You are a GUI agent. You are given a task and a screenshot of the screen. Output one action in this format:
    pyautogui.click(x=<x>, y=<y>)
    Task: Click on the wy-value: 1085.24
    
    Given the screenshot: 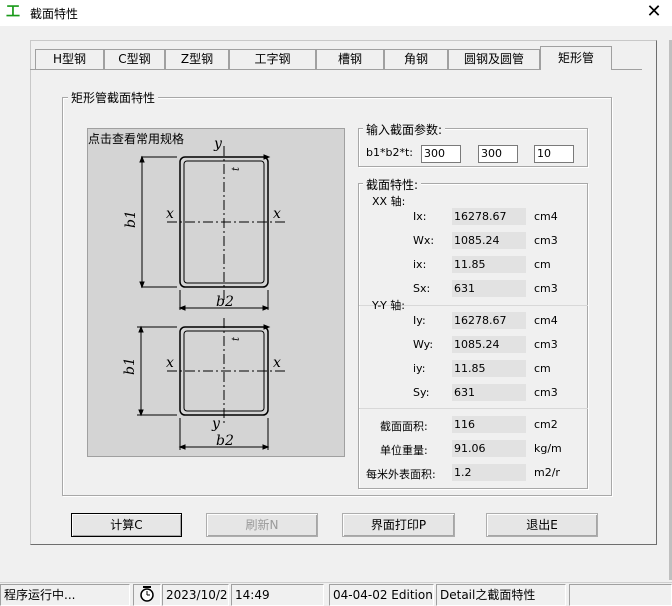 What is the action you would take?
    pyautogui.click(x=489, y=344)
    